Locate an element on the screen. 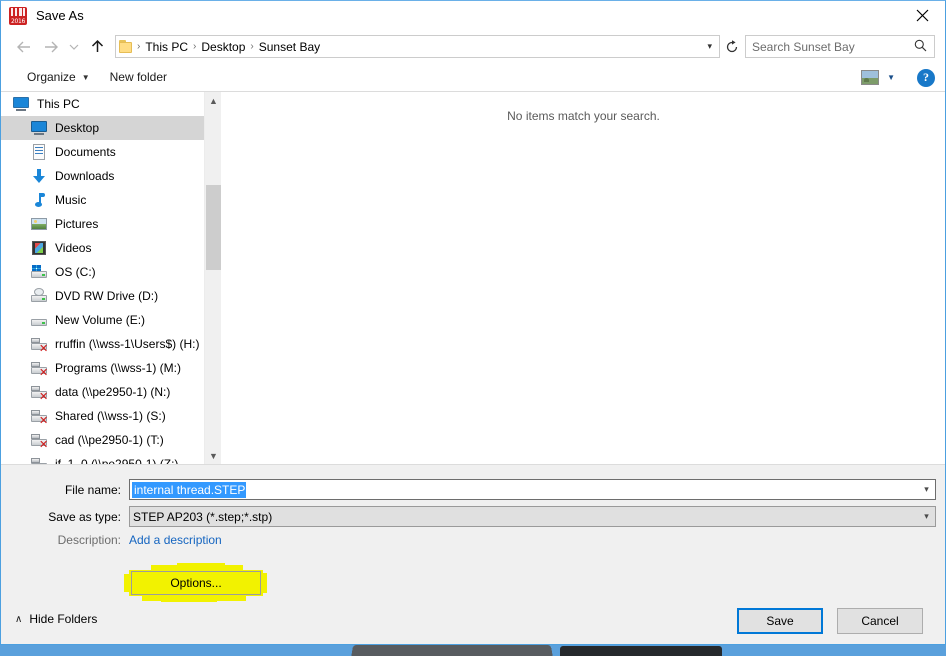 Image resolution: width=946 pixels, height=656 pixels. sidebar-item-rruffin-h: ✕ rruffin (\\wss-1\Users$) (H:) is located at coordinates (111, 344).